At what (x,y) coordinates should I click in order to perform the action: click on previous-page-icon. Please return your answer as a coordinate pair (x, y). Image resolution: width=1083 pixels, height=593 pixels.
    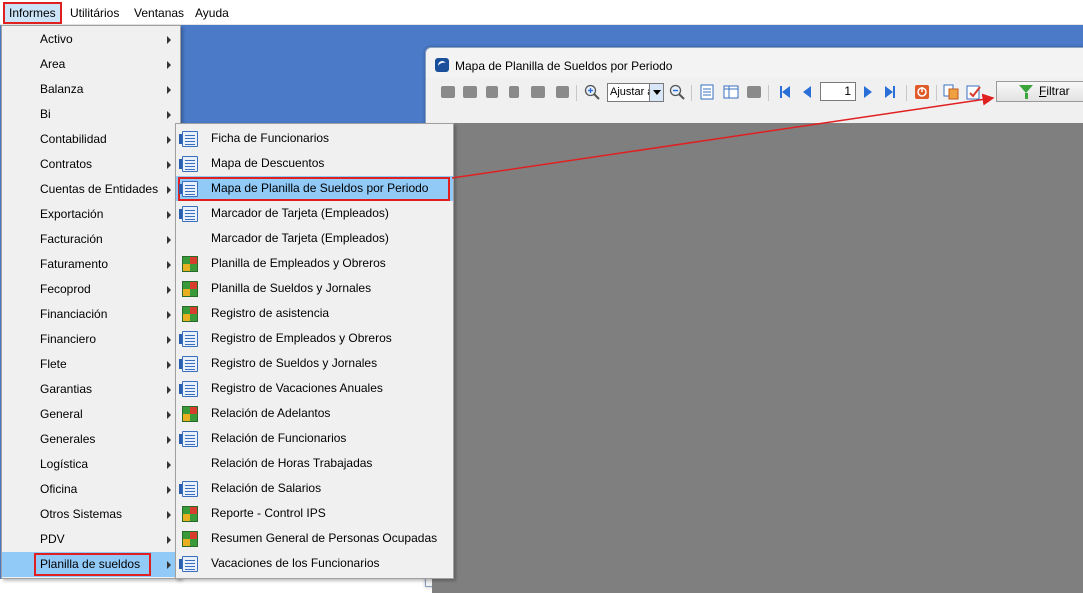
    Looking at the image, I should click on (807, 92).